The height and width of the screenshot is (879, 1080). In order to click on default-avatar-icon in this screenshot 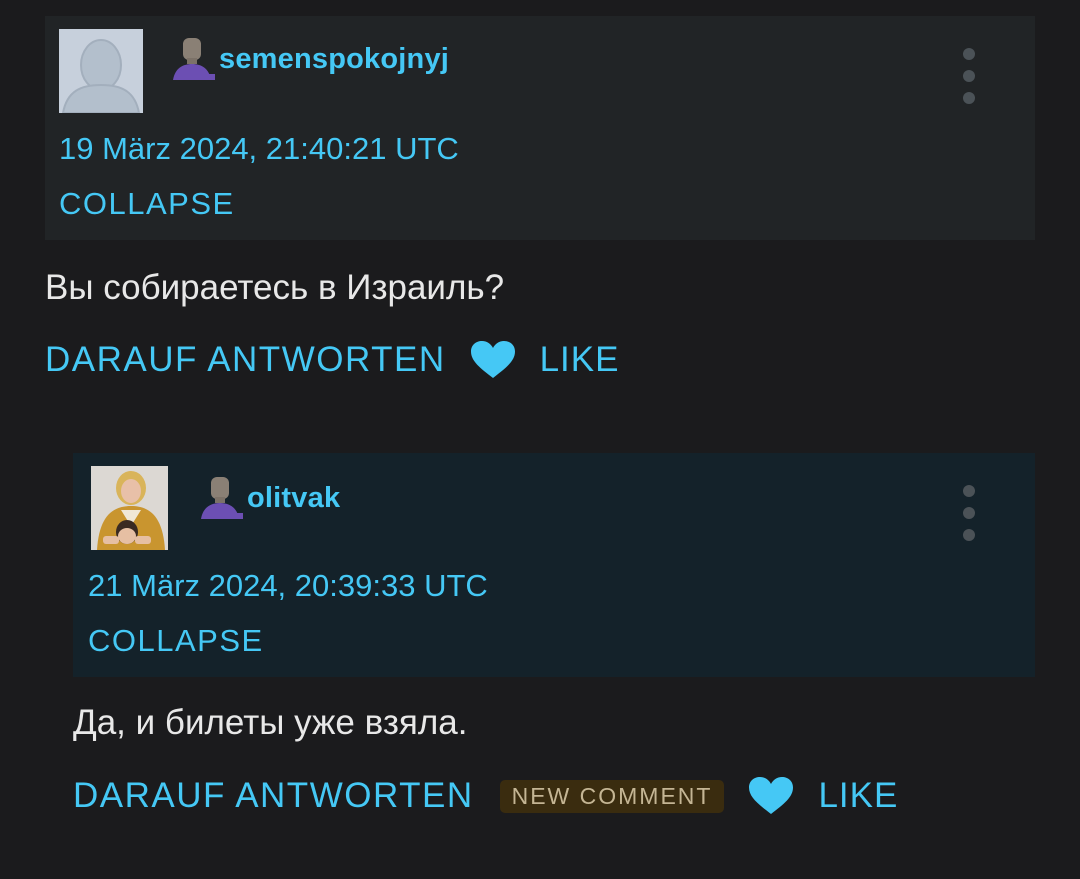, I will do `click(101, 71)`.